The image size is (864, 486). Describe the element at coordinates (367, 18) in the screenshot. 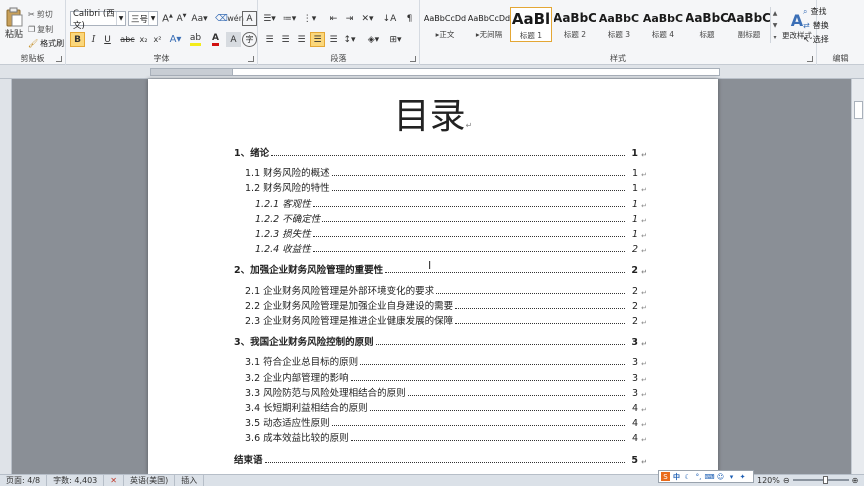

I see `chinese-layout-button: ✕▾` at that location.